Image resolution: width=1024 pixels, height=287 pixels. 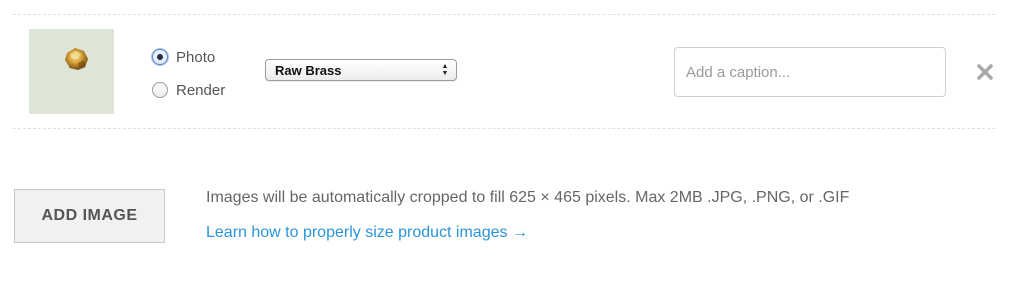 I want to click on material-select-value: Raw Brass, so click(x=308, y=70).